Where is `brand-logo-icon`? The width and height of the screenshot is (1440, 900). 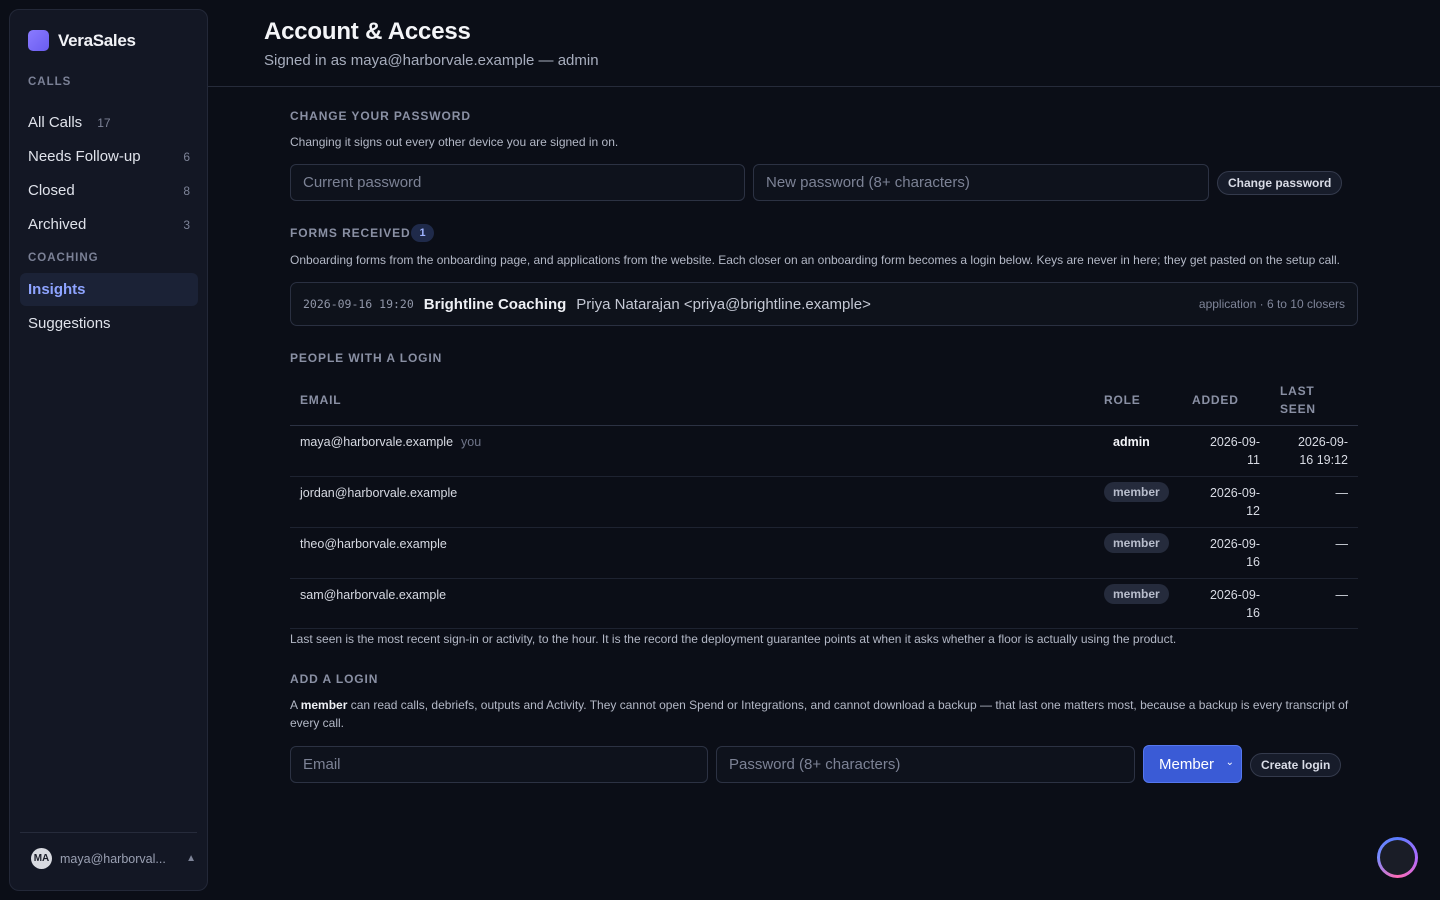 brand-logo-icon is located at coordinates (38, 40).